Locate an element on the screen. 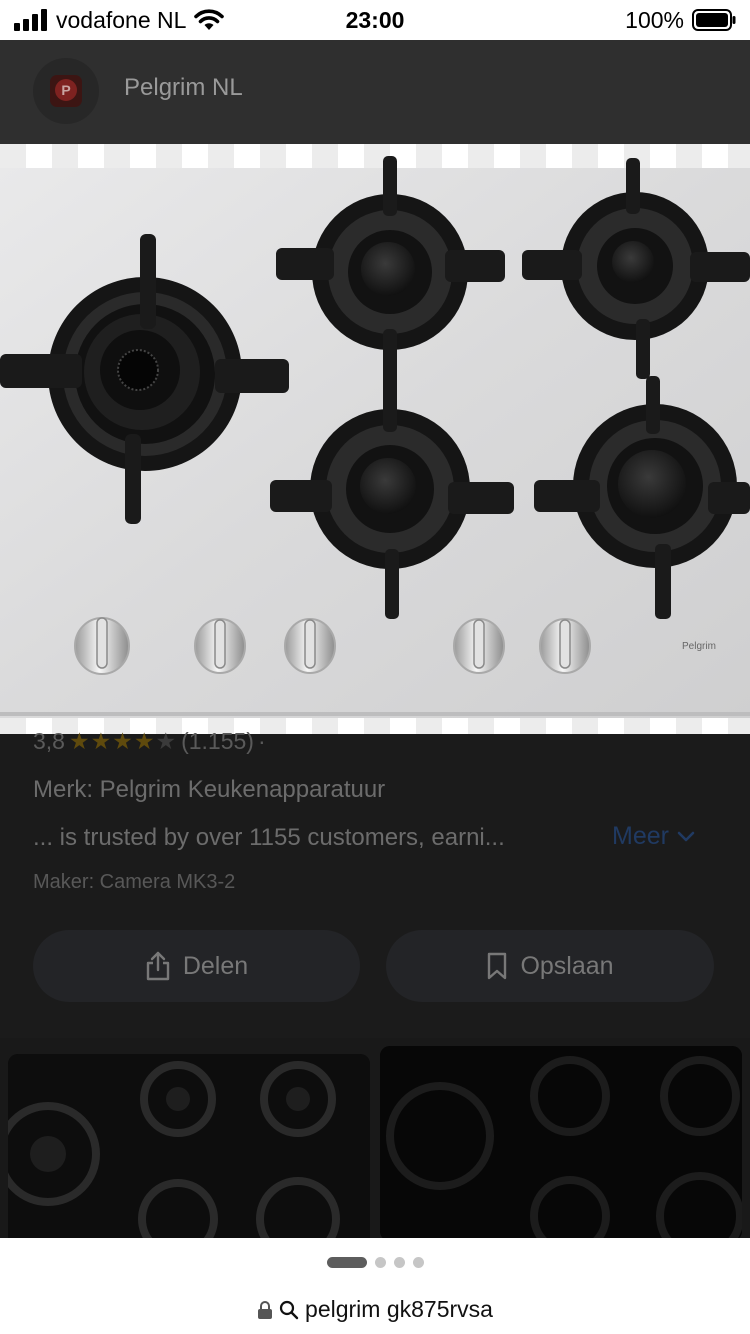 This screenshot has height=1334, width=750. site-favicon: P is located at coordinates (66, 91).